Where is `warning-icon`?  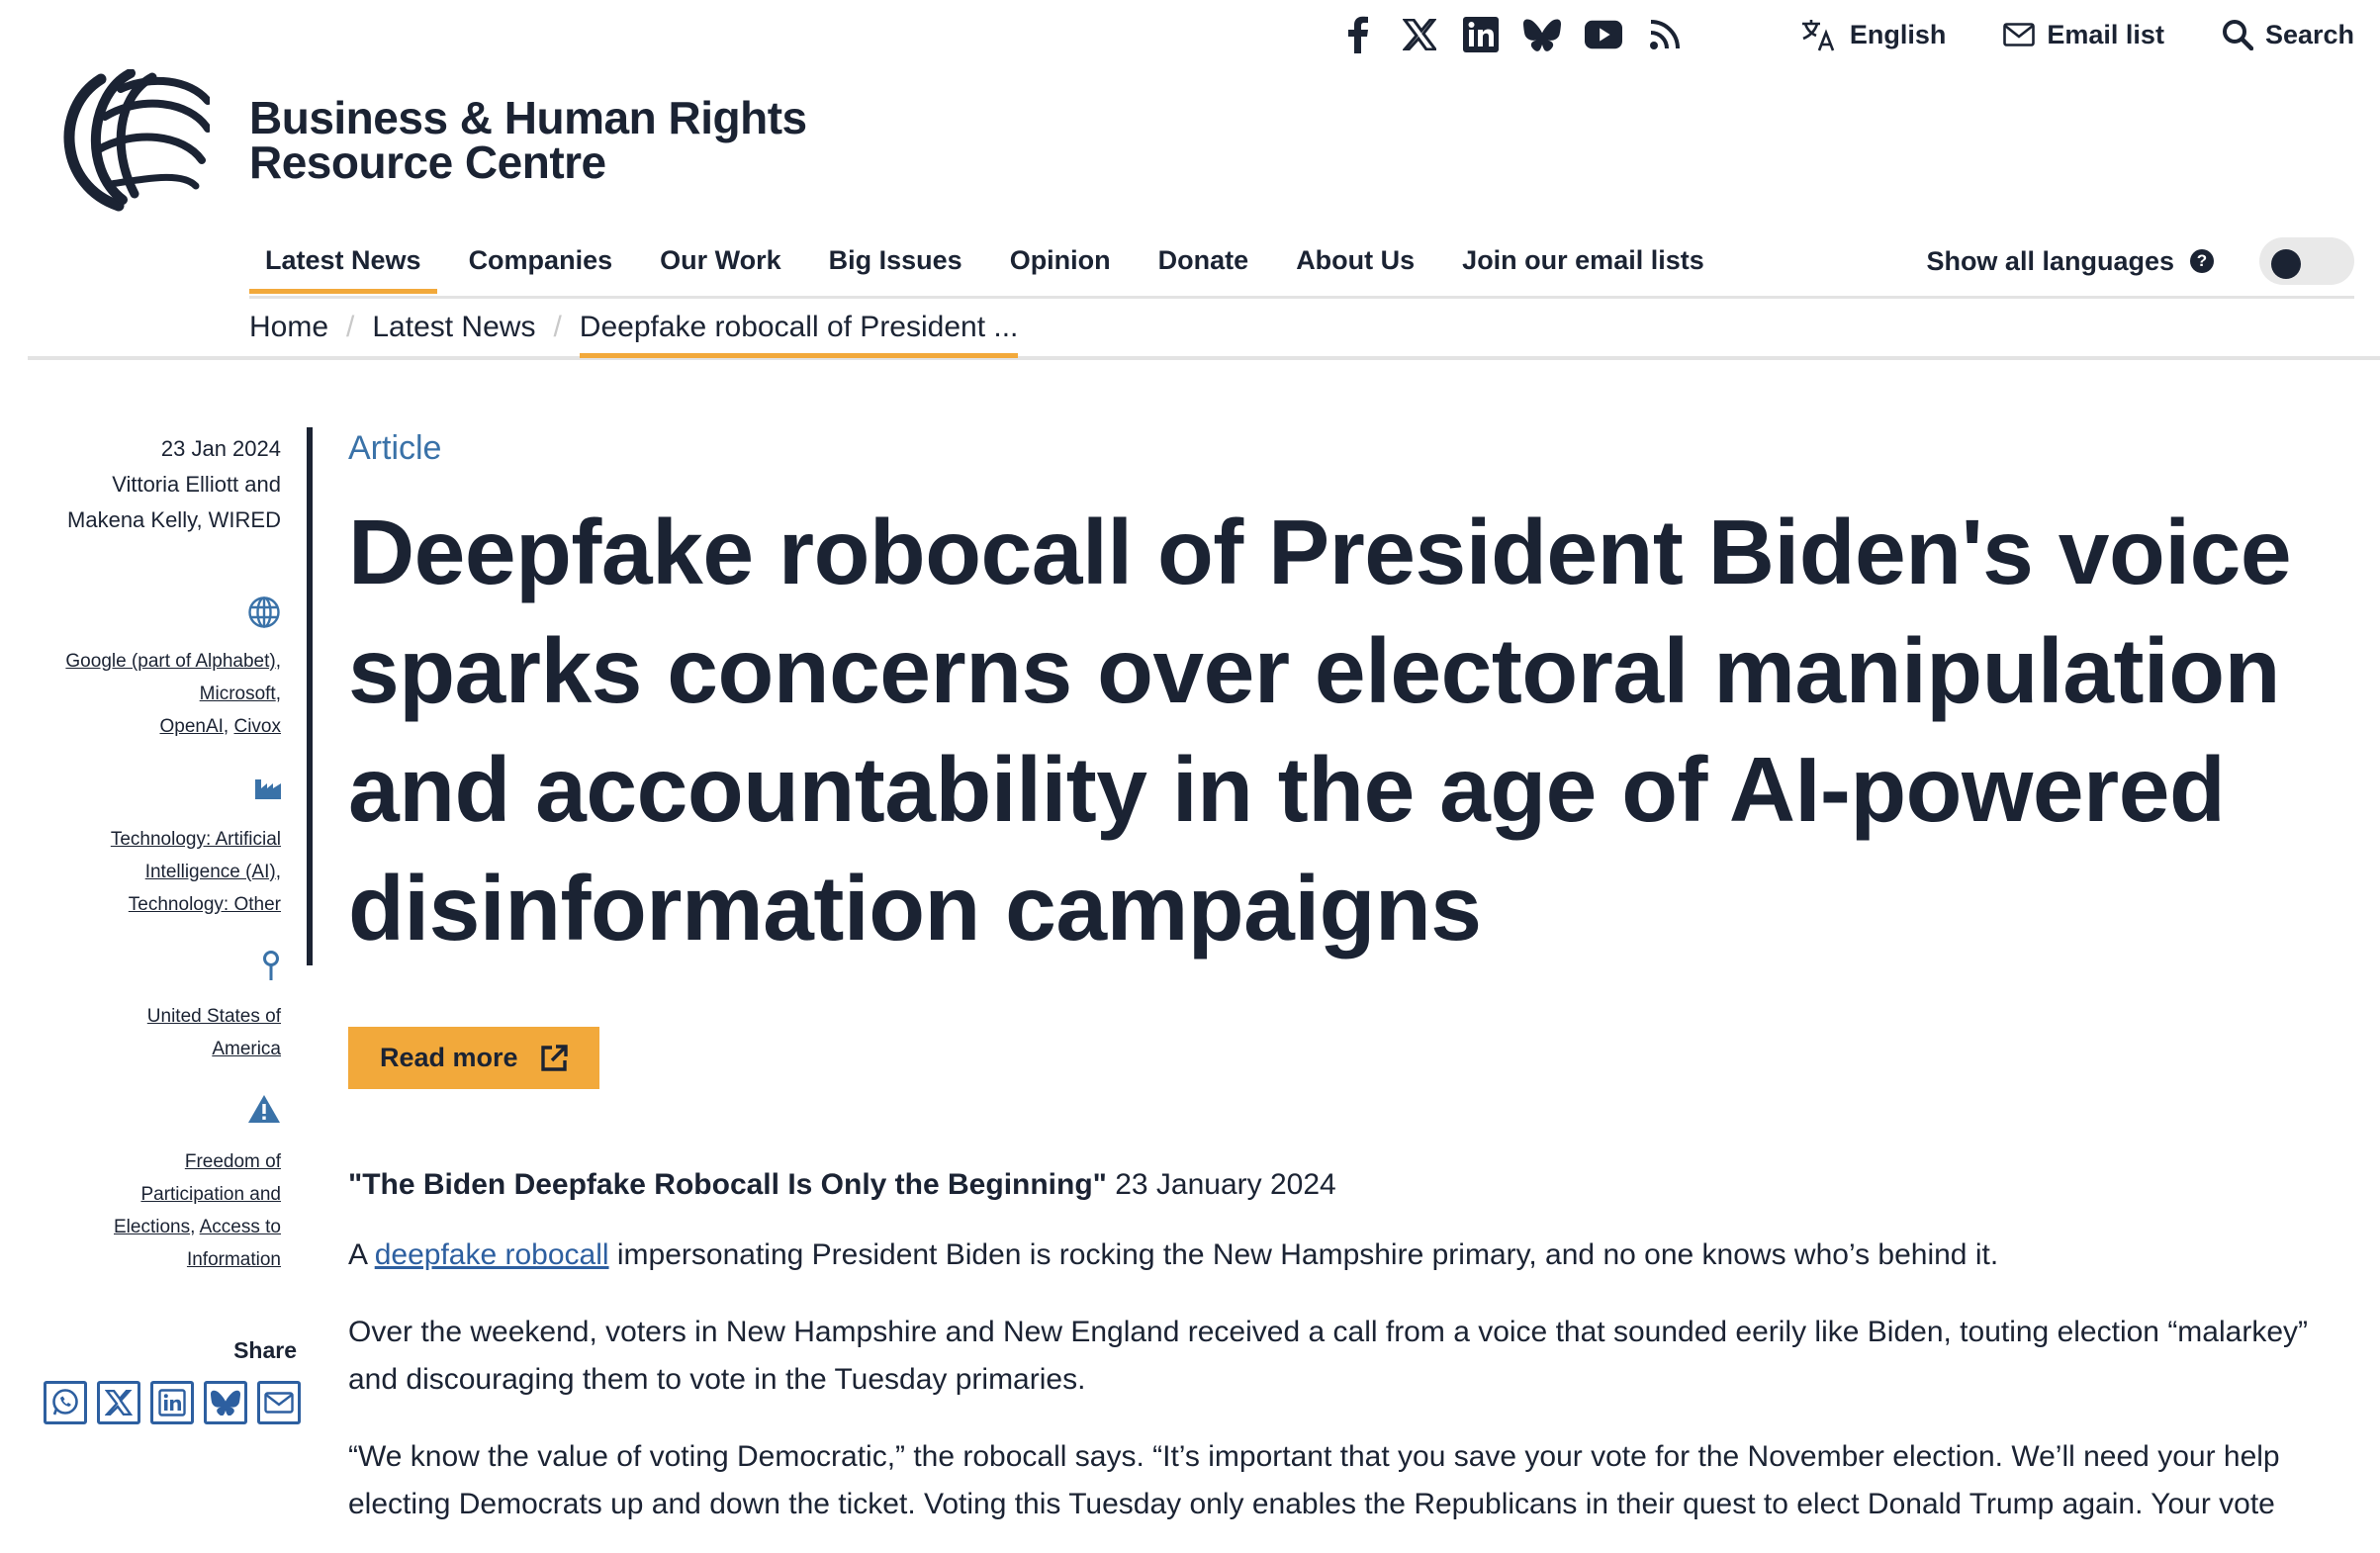 warning-icon is located at coordinates (264, 1109).